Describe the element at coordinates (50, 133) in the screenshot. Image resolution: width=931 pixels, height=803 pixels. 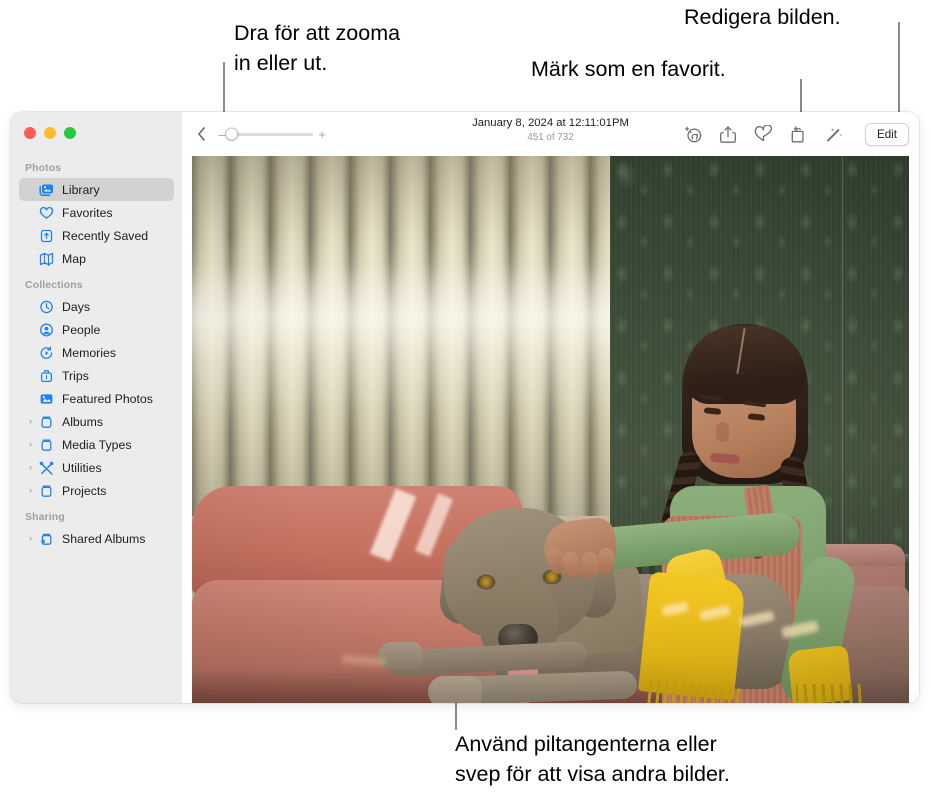
I see `minimize-button` at that location.